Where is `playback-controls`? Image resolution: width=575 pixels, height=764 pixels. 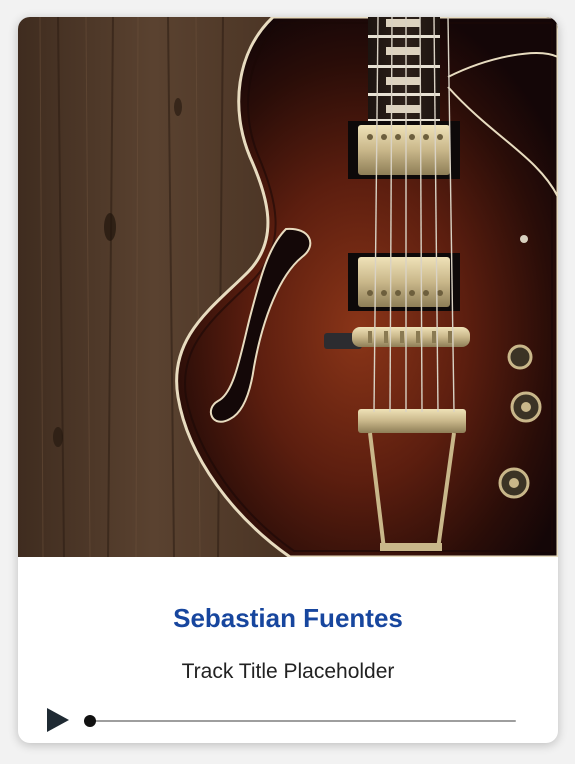 playback-controls is located at coordinates (284, 721).